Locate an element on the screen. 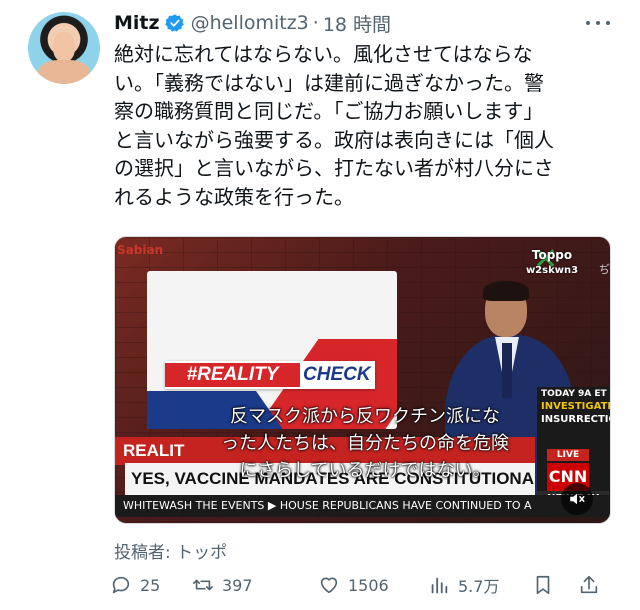  tweet-line: れるような政策を行った。 is located at coordinates (234, 196).